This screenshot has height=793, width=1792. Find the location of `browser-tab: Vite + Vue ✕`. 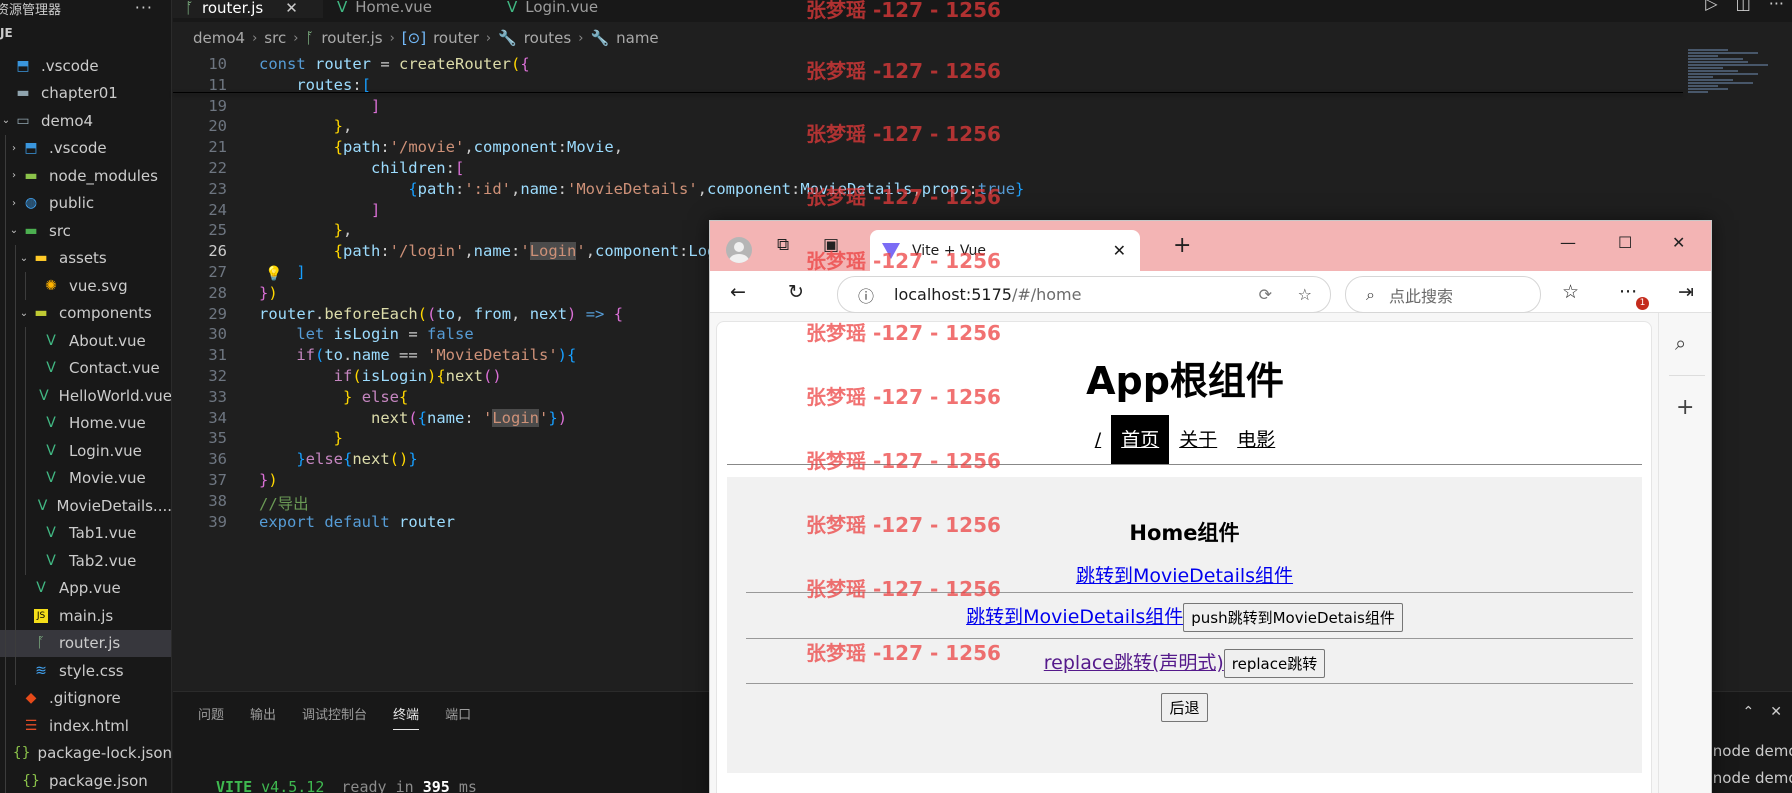

browser-tab: Vite + Vue ✕ is located at coordinates (1005, 250).